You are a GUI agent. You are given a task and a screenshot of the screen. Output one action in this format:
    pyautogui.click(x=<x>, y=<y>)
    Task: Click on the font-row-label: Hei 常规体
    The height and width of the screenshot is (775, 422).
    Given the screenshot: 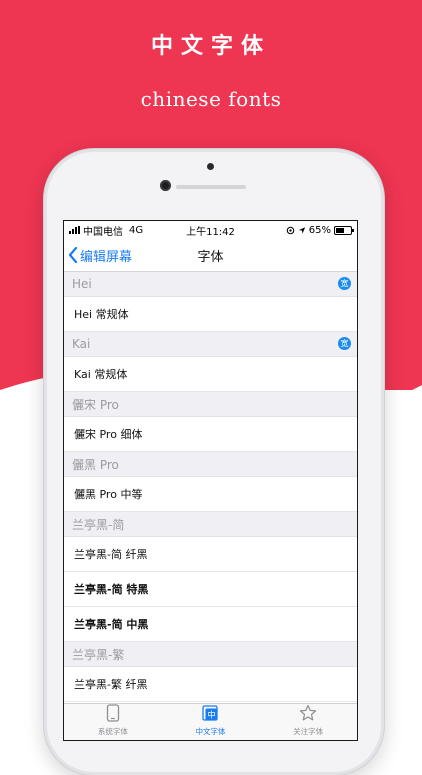 What is the action you would take?
    pyautogui.click(x=101, y=314)
    